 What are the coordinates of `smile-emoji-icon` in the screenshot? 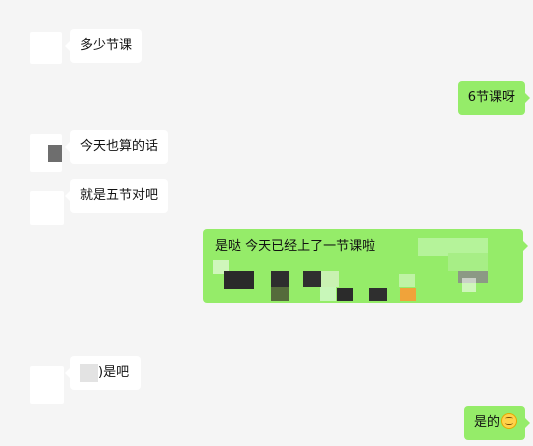 It's located at (509, 421).